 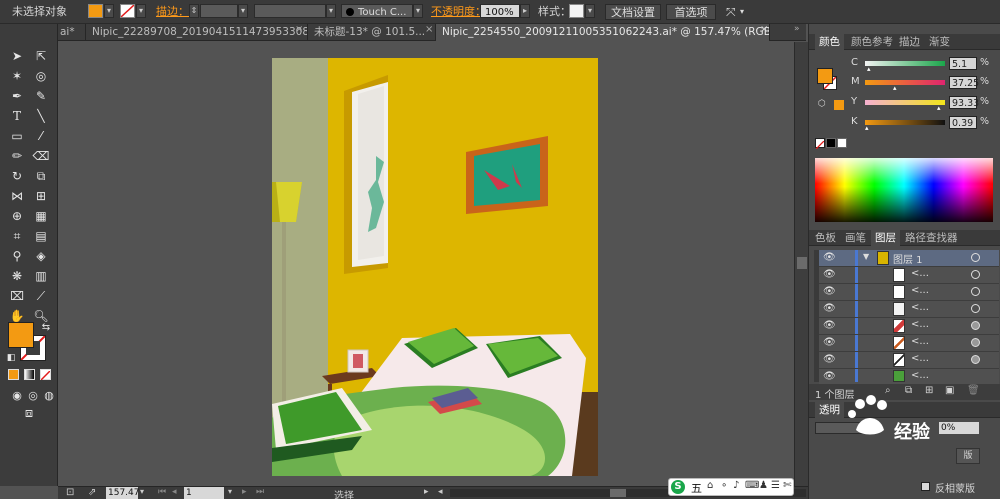 What do you see at coordinates (29, 374) in the screenshot?
I see `gradient-mode-icon` at bounding box center [29, 374].